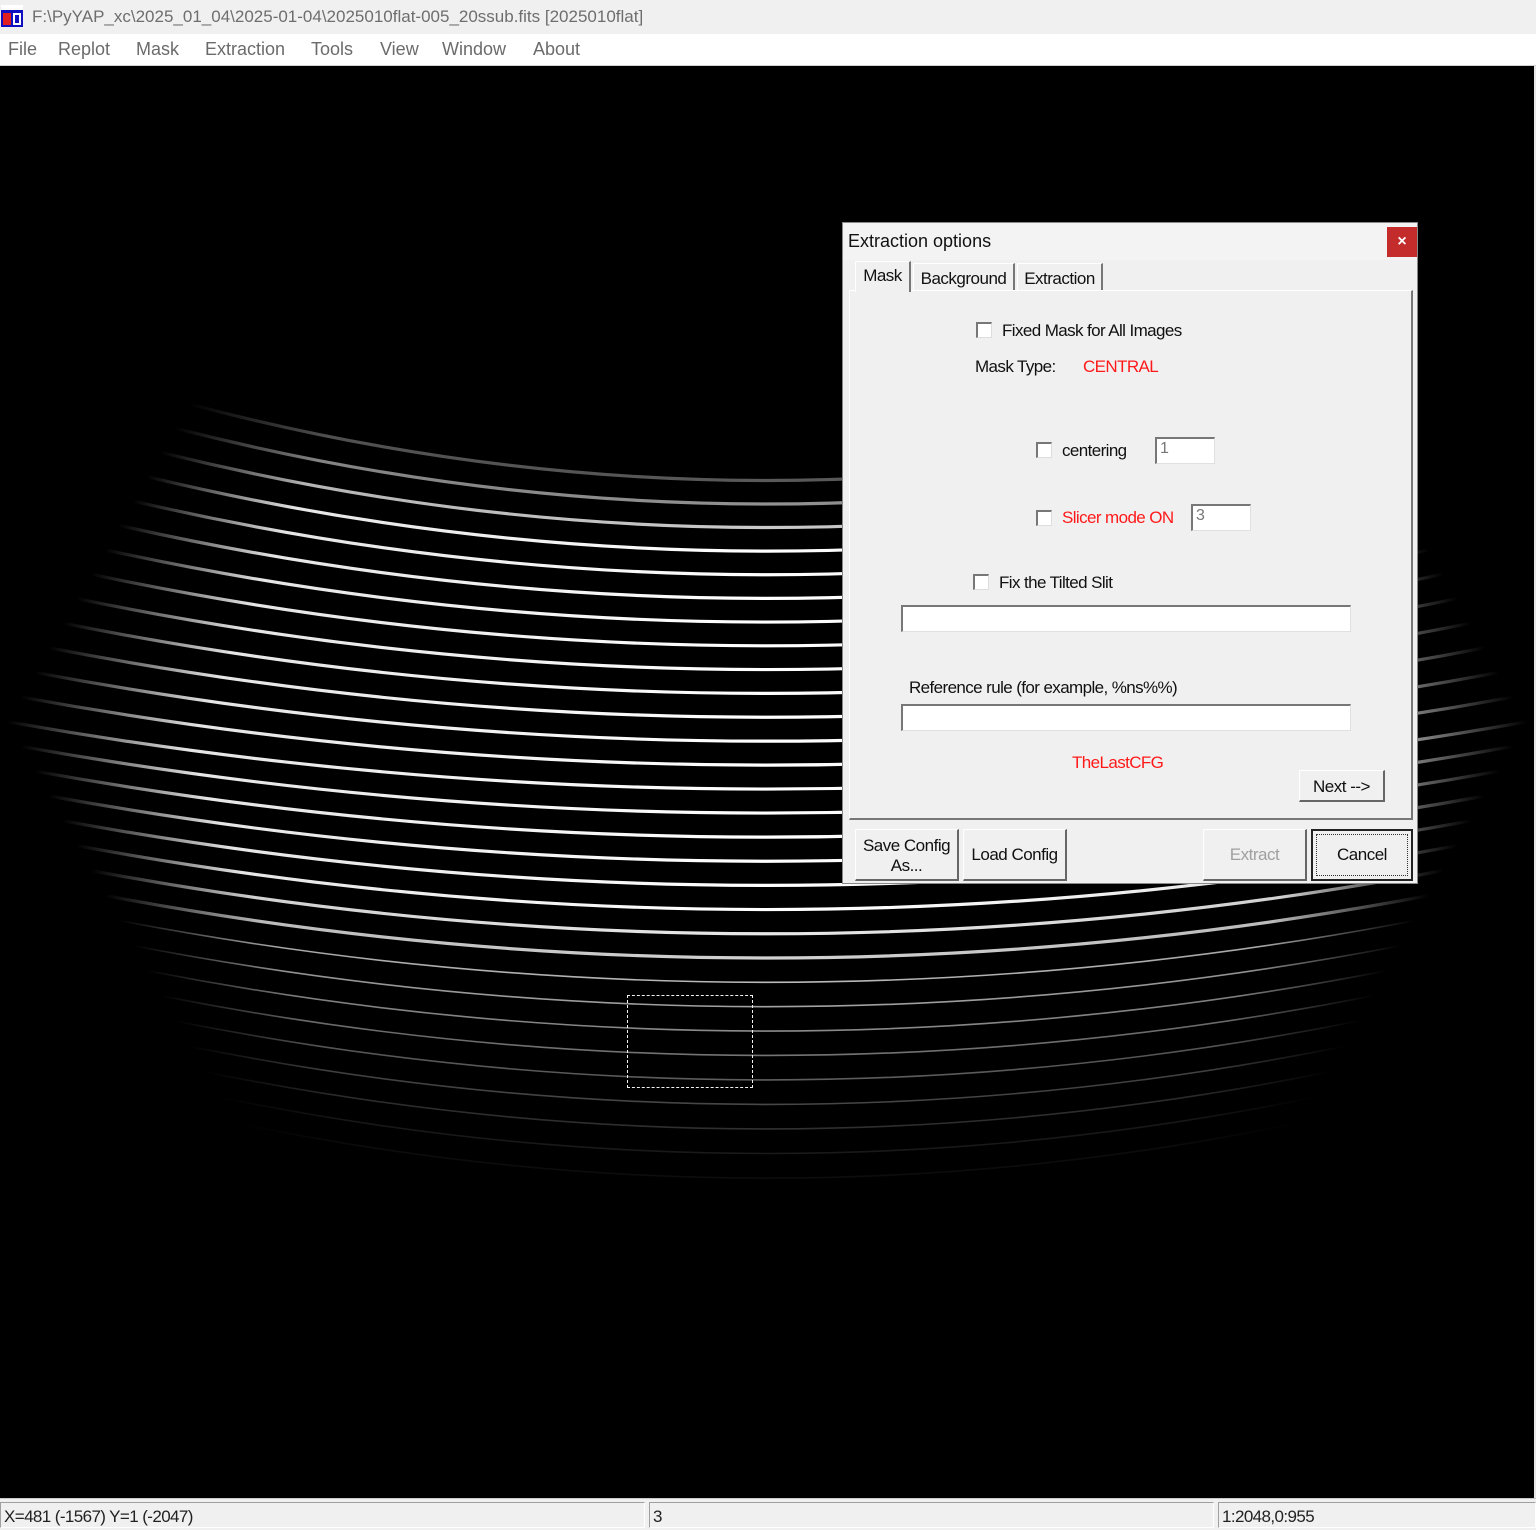 The width and height of the screenshot is (1536, 1530). Describe the element at coordinates (1377, 1515) in the screenshot. I see `status-scale: 1:2048,0:955` at that location.